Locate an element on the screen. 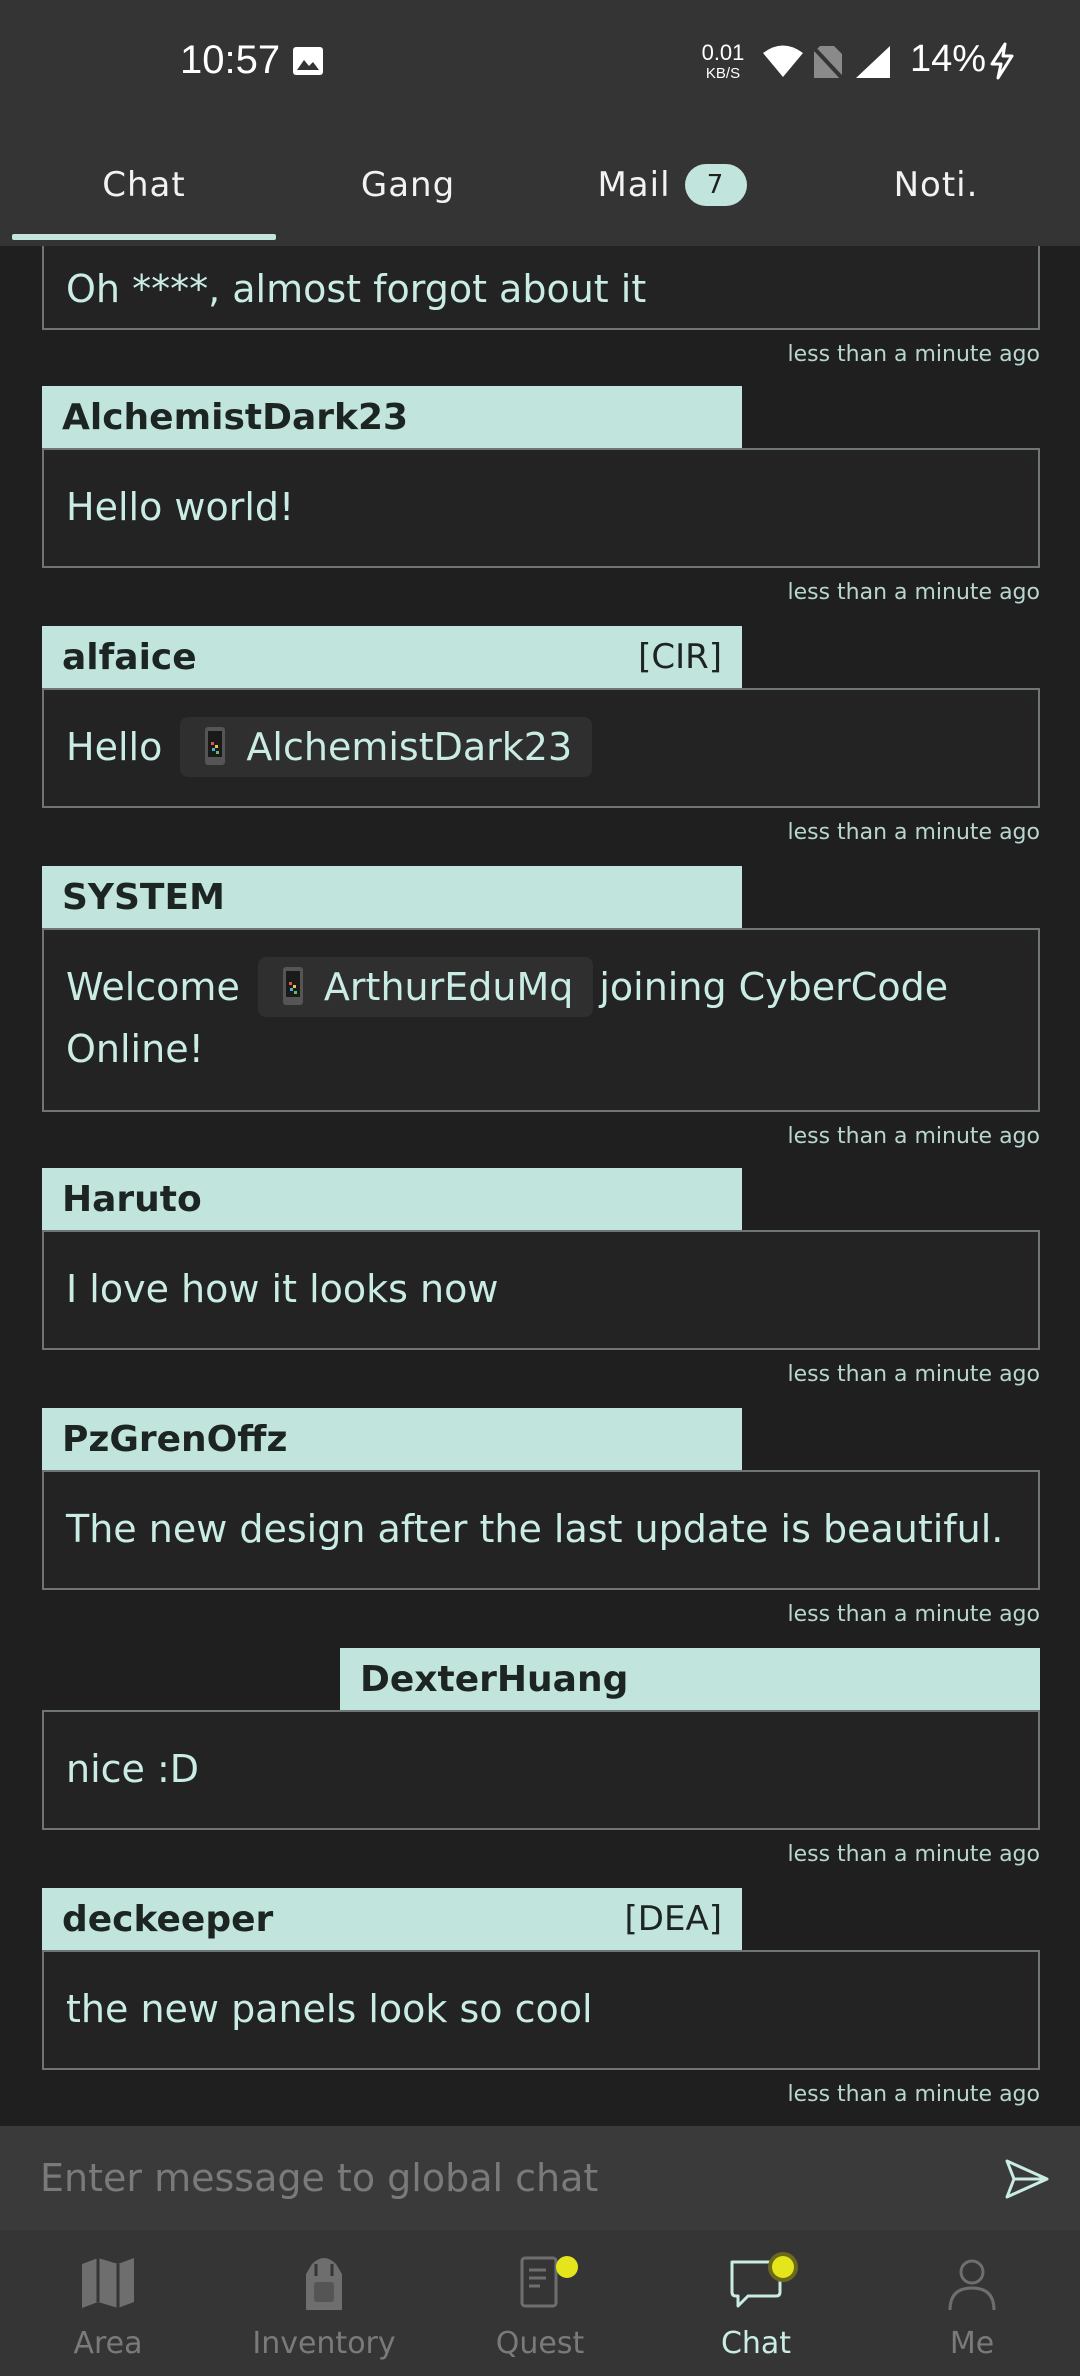 Image resolution: width=1080 pixels, height=2376 pixels. bottom-navigation: Area Inventory Quest Chat Me is located at coordinates (540, 2303).